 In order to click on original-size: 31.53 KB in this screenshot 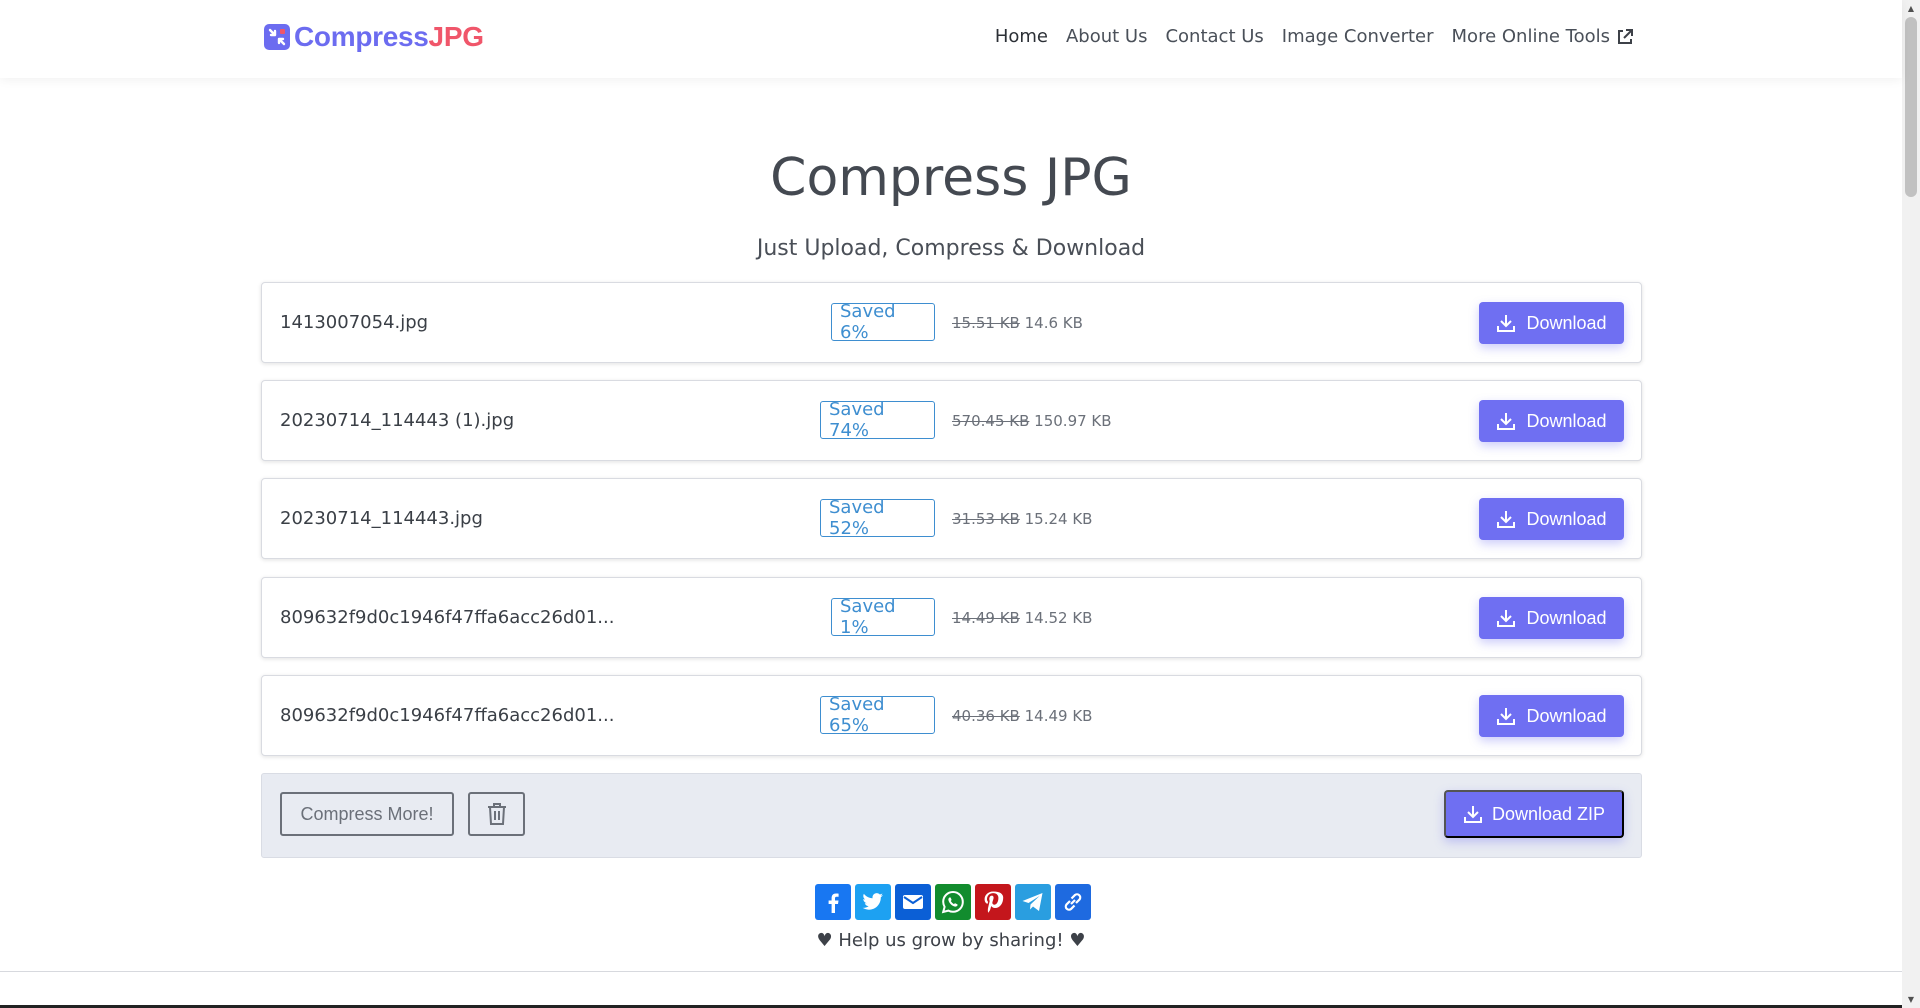, I will do `click(986, 519)`.